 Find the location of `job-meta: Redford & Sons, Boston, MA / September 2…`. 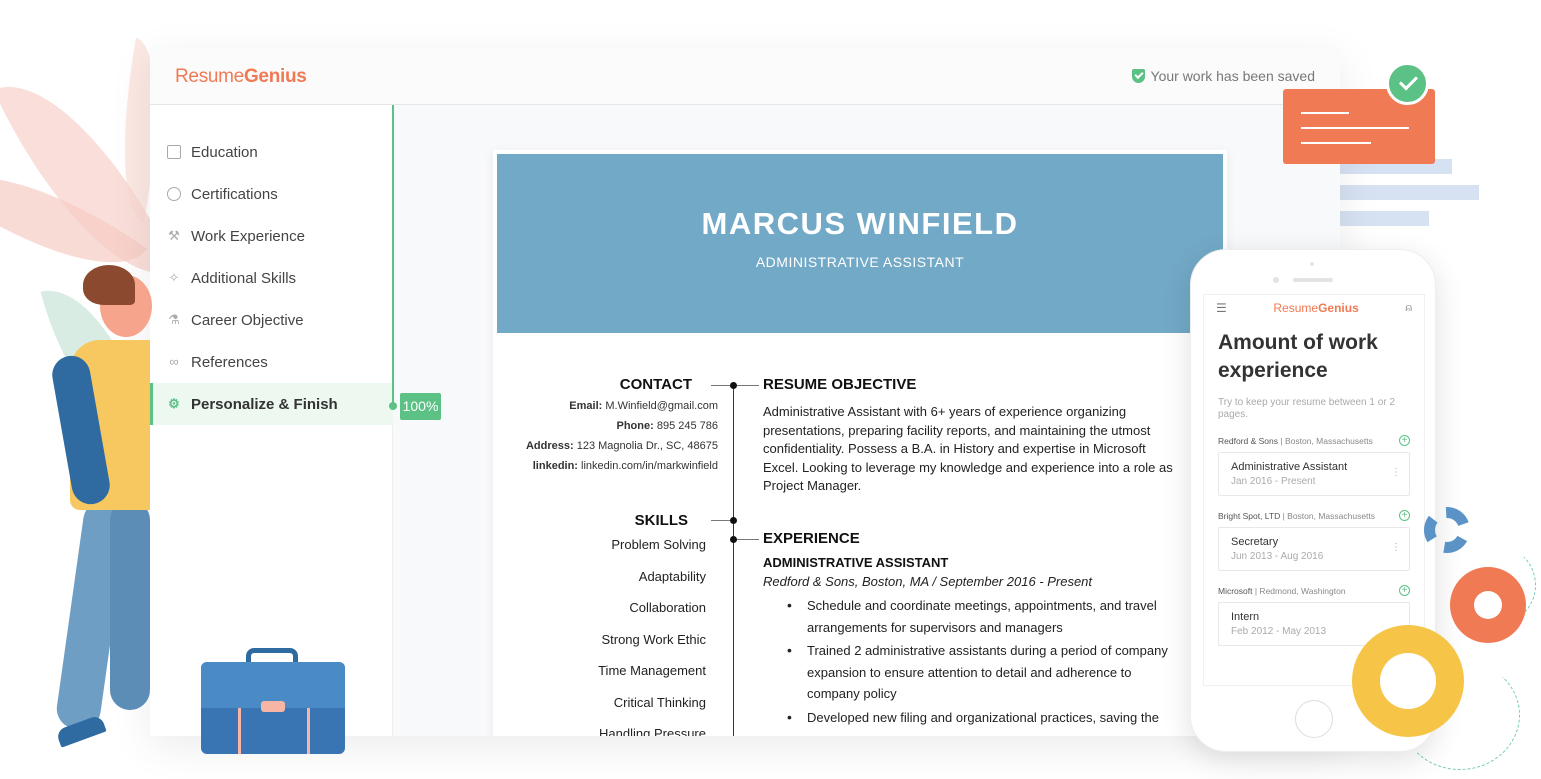

job-meta: Redford & Sons, Boston, MA / September 2… is located at coordinates (928, 581).